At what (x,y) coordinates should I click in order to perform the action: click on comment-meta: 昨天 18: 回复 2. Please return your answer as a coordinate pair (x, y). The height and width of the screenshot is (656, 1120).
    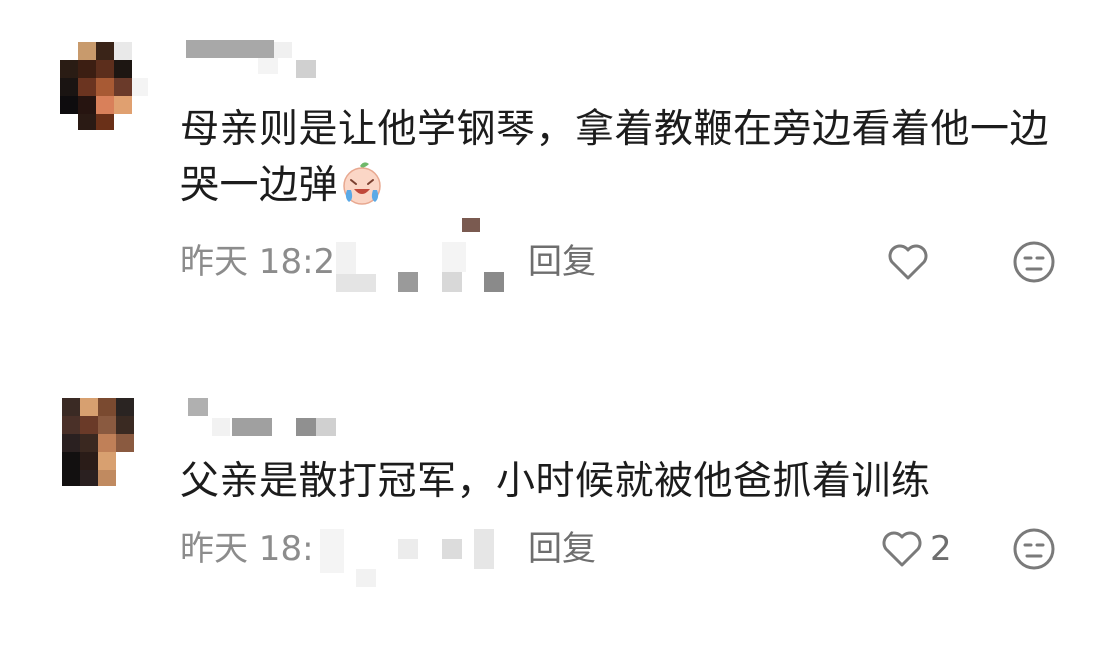
    Looking at the image, I should click on (630, 556).